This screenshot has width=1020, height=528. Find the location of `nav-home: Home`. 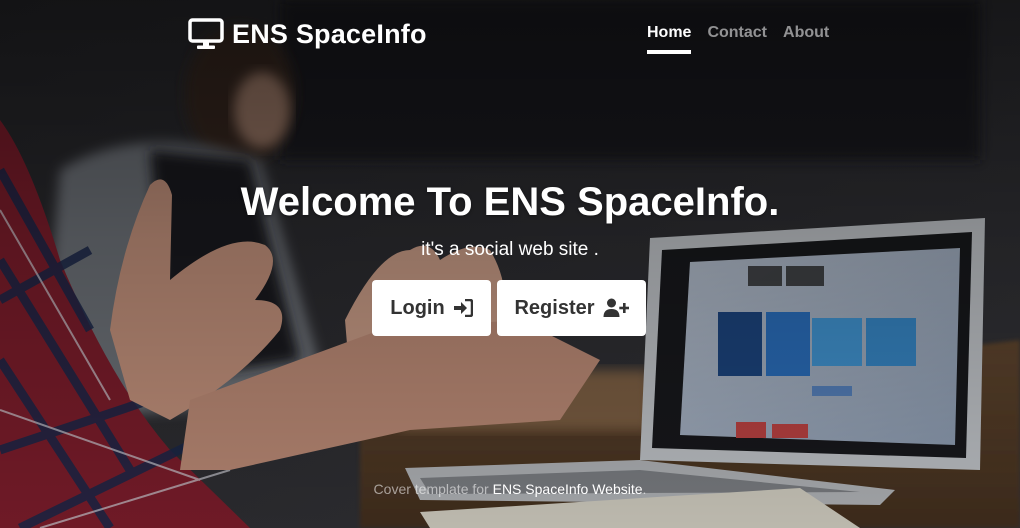

nav-home: Home is located at coordinates (669, 39).